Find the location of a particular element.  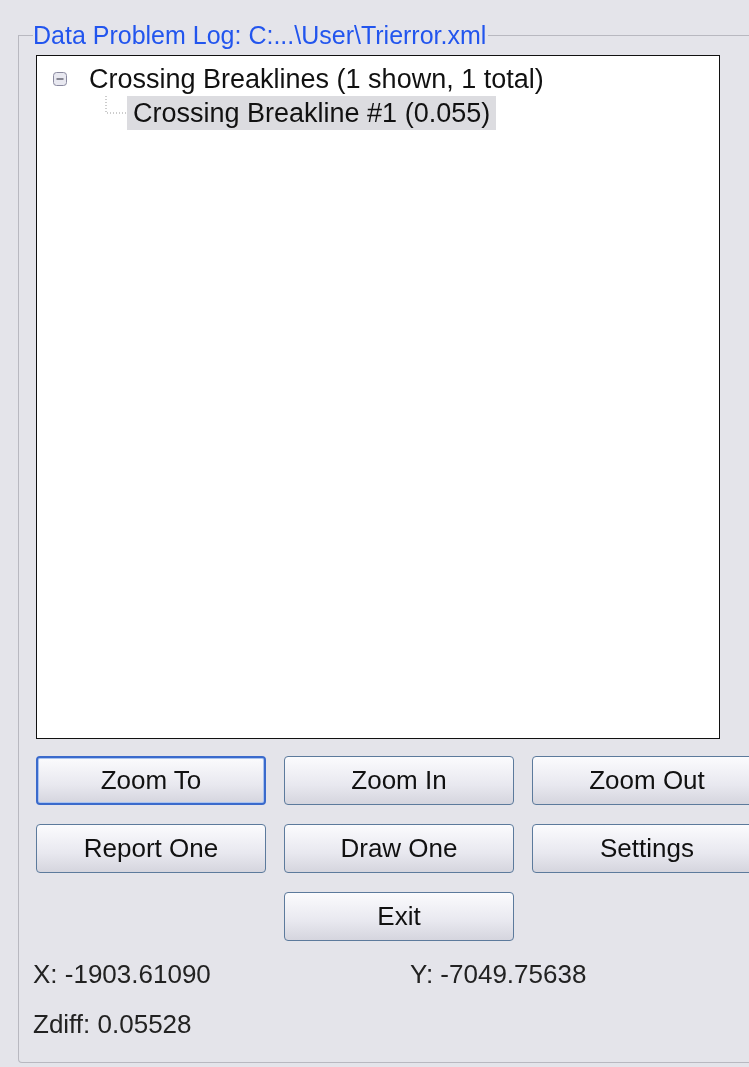

group-title: Data Problem Log: C:...\User\Trierror.xml is located at coordinates (260, 35).